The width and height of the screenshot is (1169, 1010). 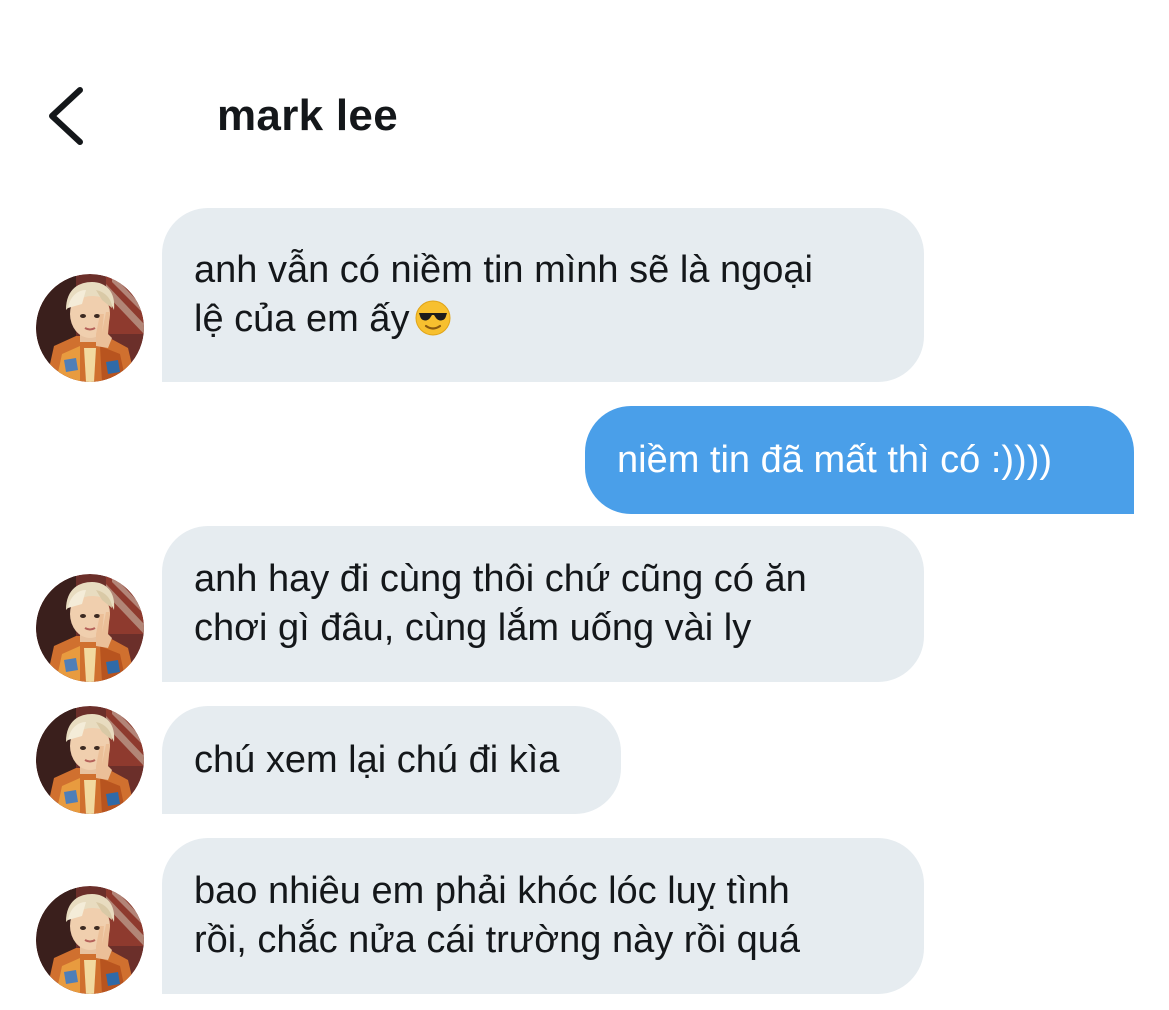 I want to click on message-line: niềm tin đã mất thì có :)))), so click(x=835, y=459).